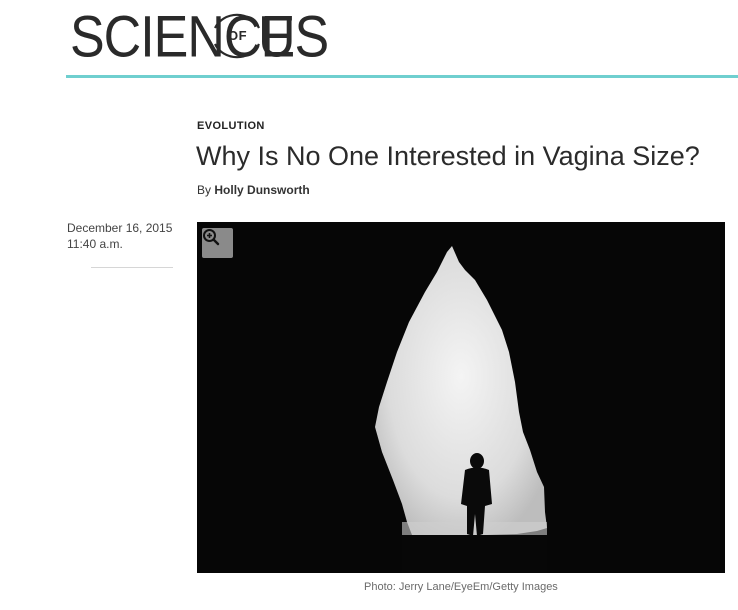 The width and height of the screenshot is (738, 610). What do you see at coordinates (461, 587) in the screenshot?
I see `image-caption: Photo: Jerry Lane/EyeEm/Getty Images` at bounding box center [461, 587].